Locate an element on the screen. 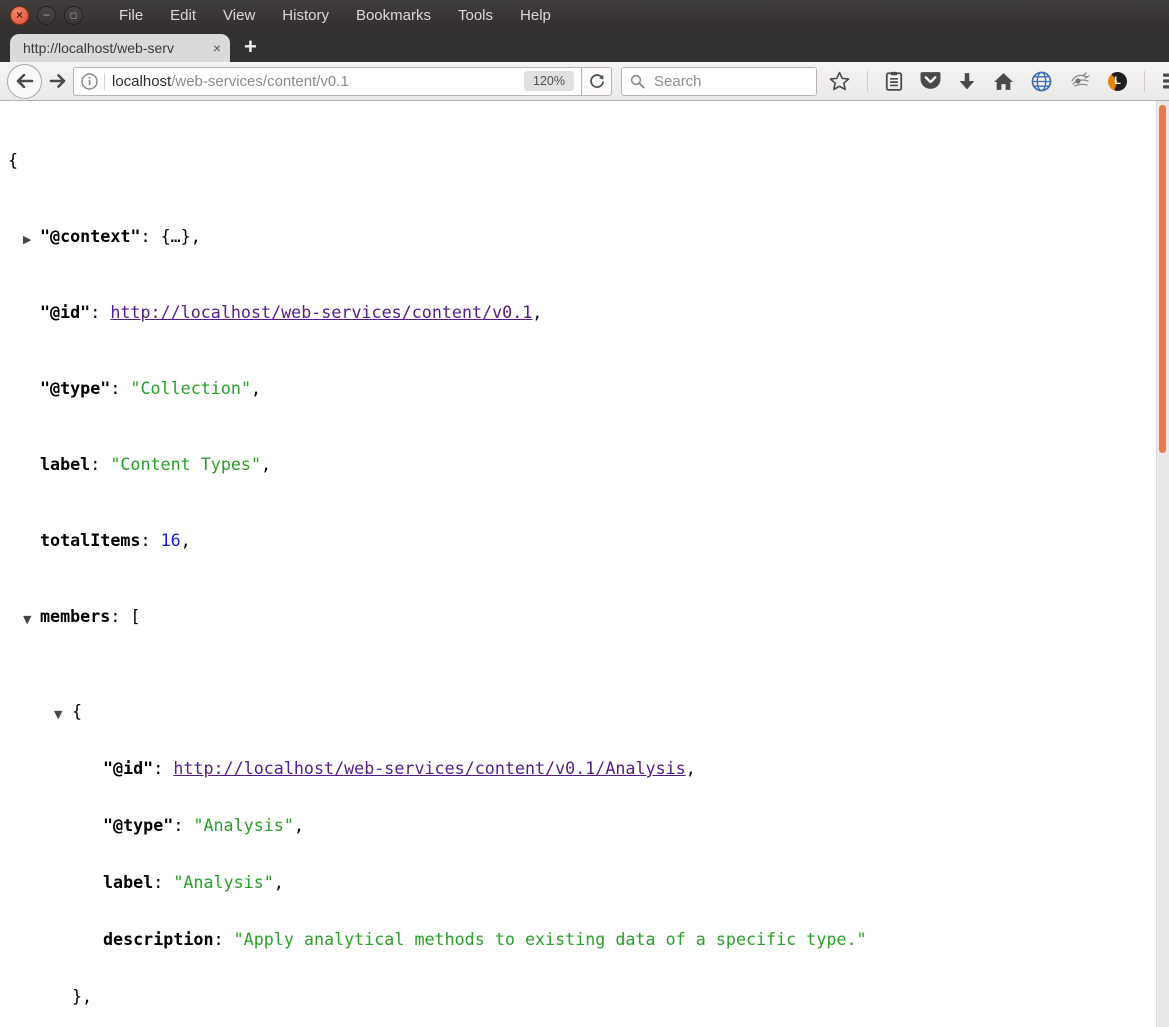 This screenshot has height=1027, width=1169. menu-edit: Edit is located at coordinates (183, 15).